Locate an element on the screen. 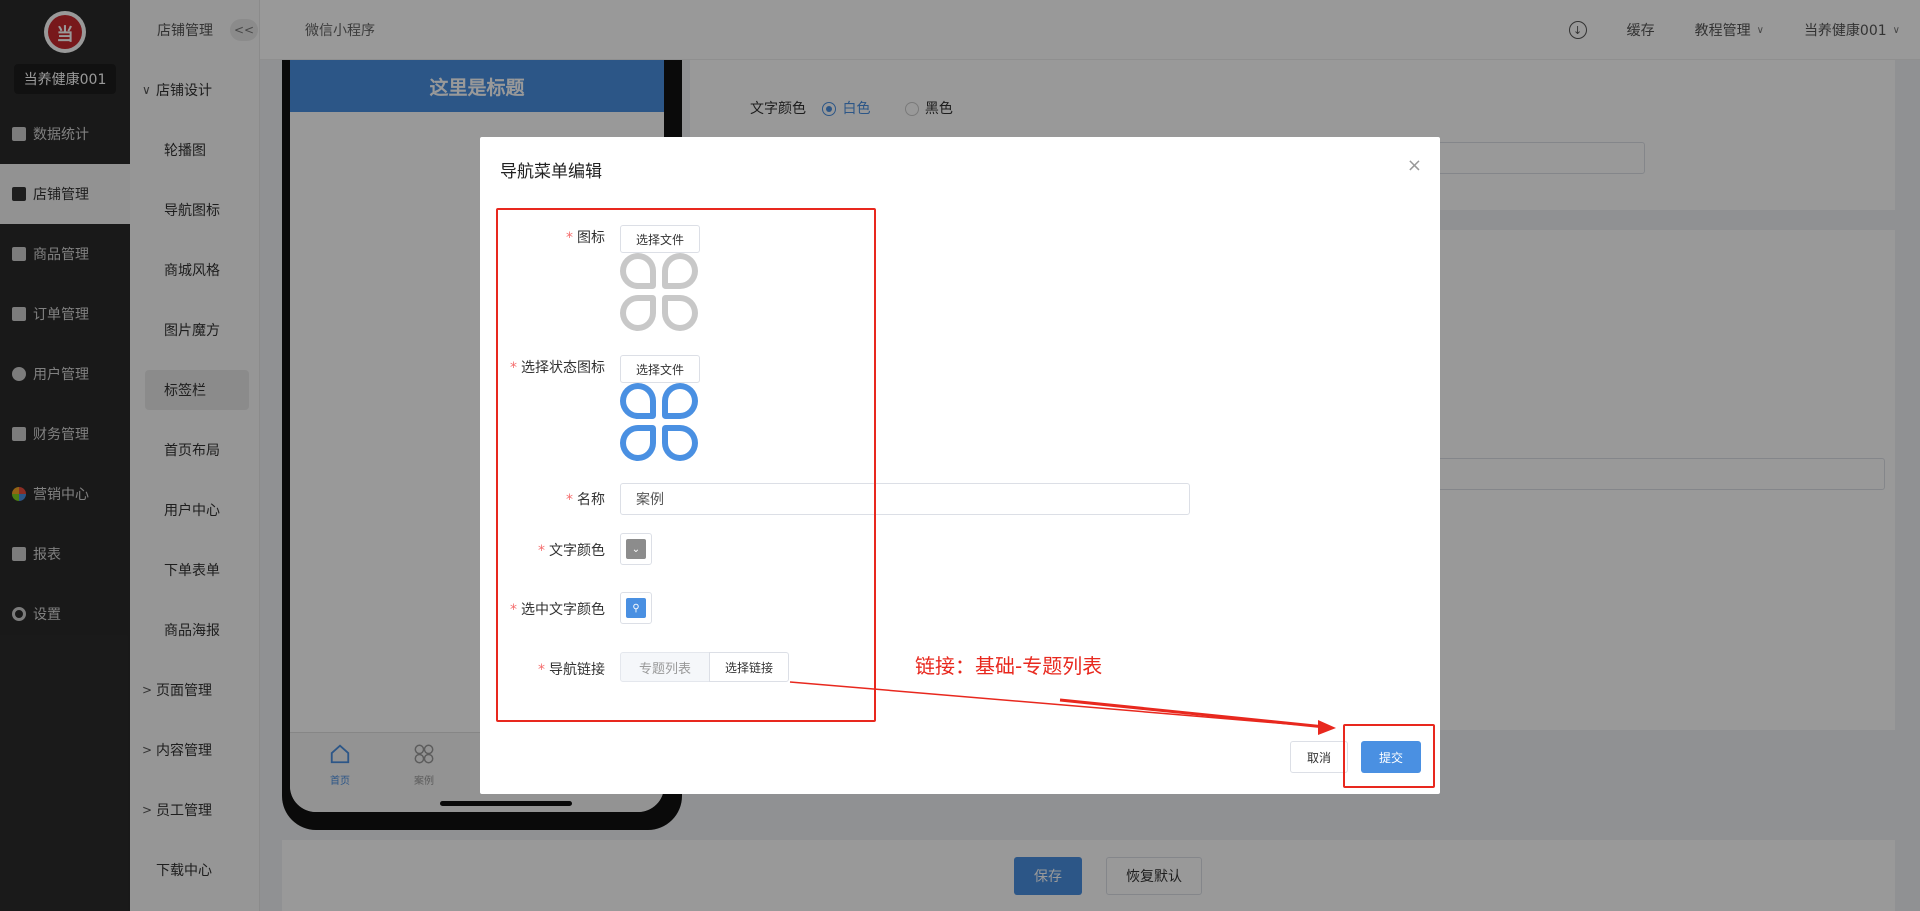  selected-icon-field-label: * 选择状态图标 is located at coordinates (542, 367).